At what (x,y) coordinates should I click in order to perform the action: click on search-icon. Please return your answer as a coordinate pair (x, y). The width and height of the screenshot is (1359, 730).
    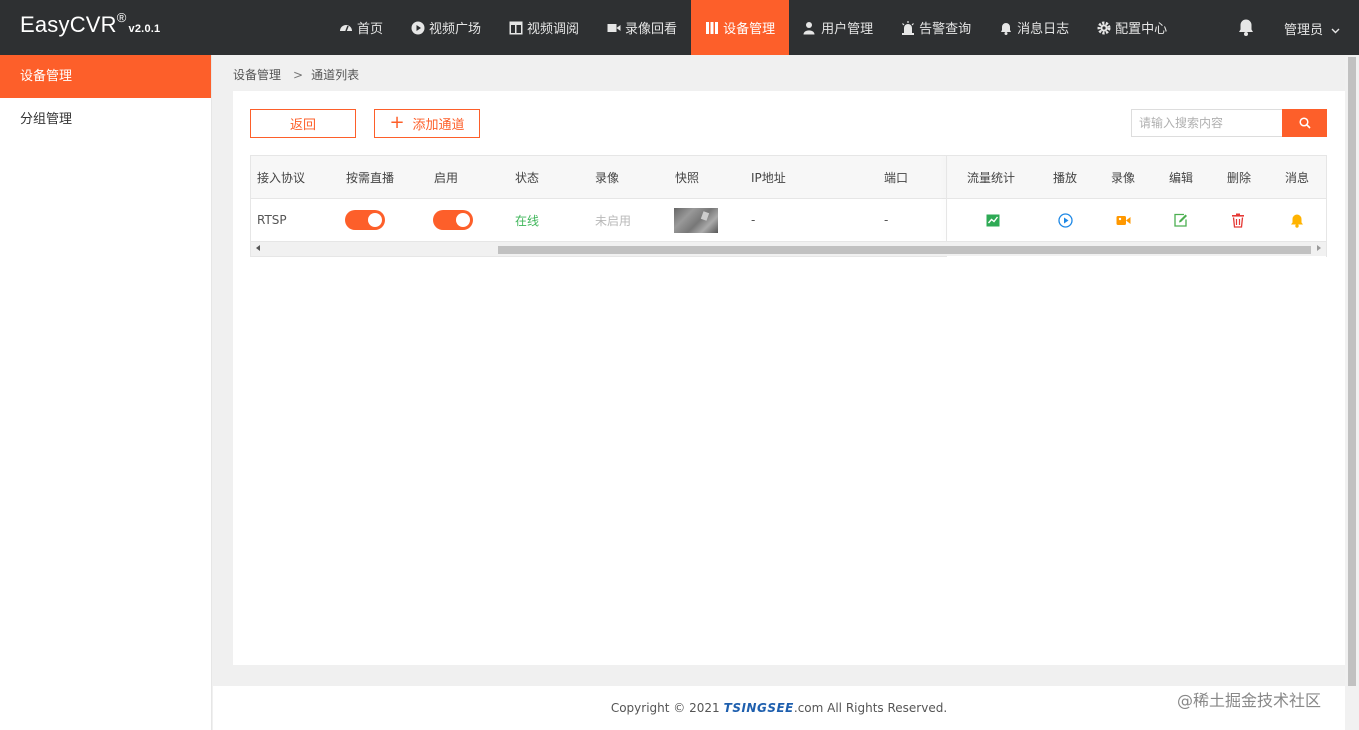
    Looking at the image, I should click on (1304, 123).